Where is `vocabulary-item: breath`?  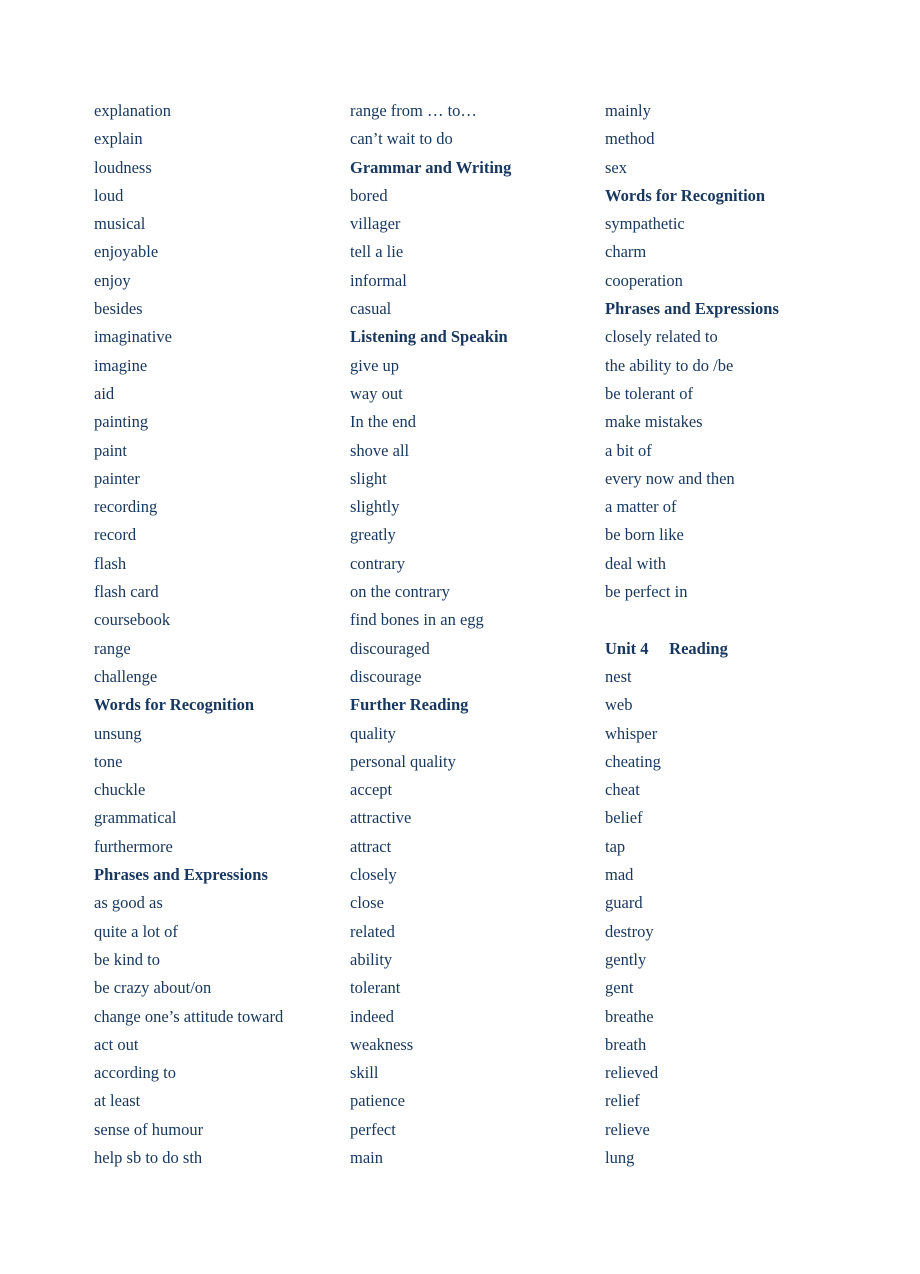 vocabulary-item: breath is located at coordinates (626, 1044).